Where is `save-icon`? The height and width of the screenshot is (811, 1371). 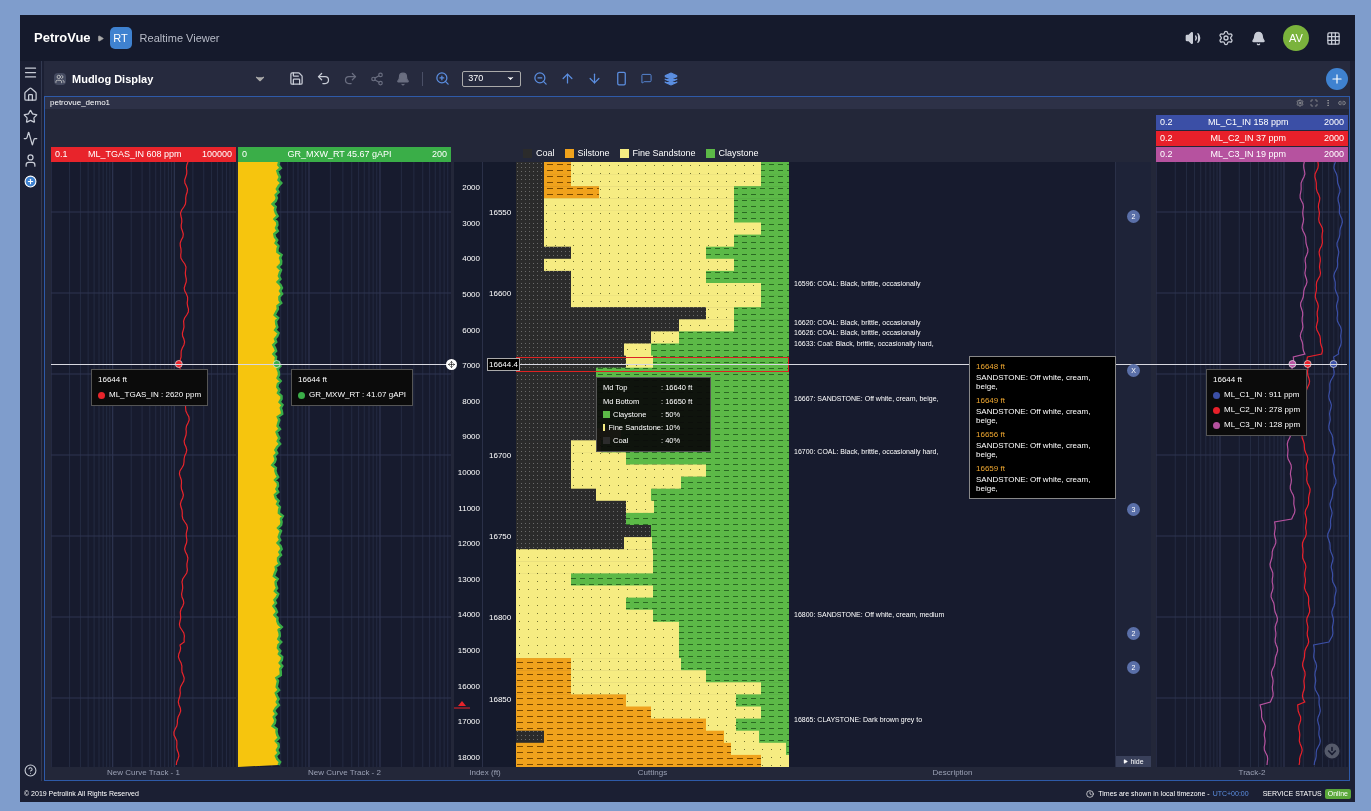
save-icon is located at coordinates (297, 79).